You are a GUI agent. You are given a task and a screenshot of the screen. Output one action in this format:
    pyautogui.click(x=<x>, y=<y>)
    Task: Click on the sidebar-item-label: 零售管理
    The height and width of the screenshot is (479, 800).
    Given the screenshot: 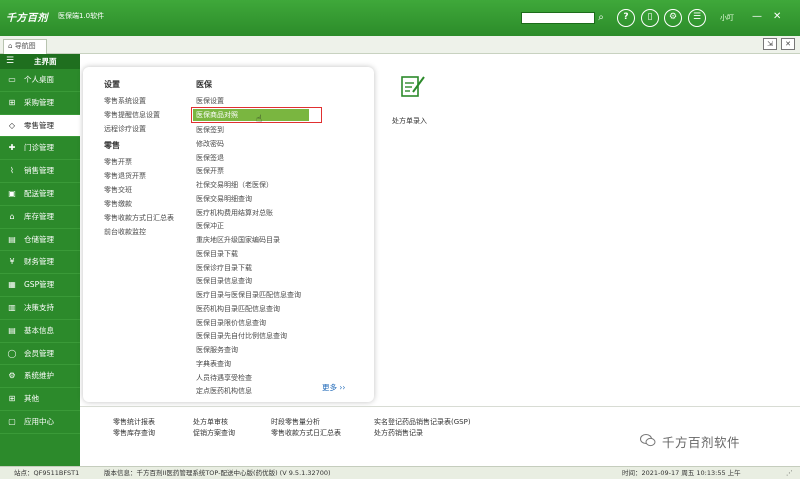 What is the action you would take?
    pyautogui.click(x=39, y=125)
    